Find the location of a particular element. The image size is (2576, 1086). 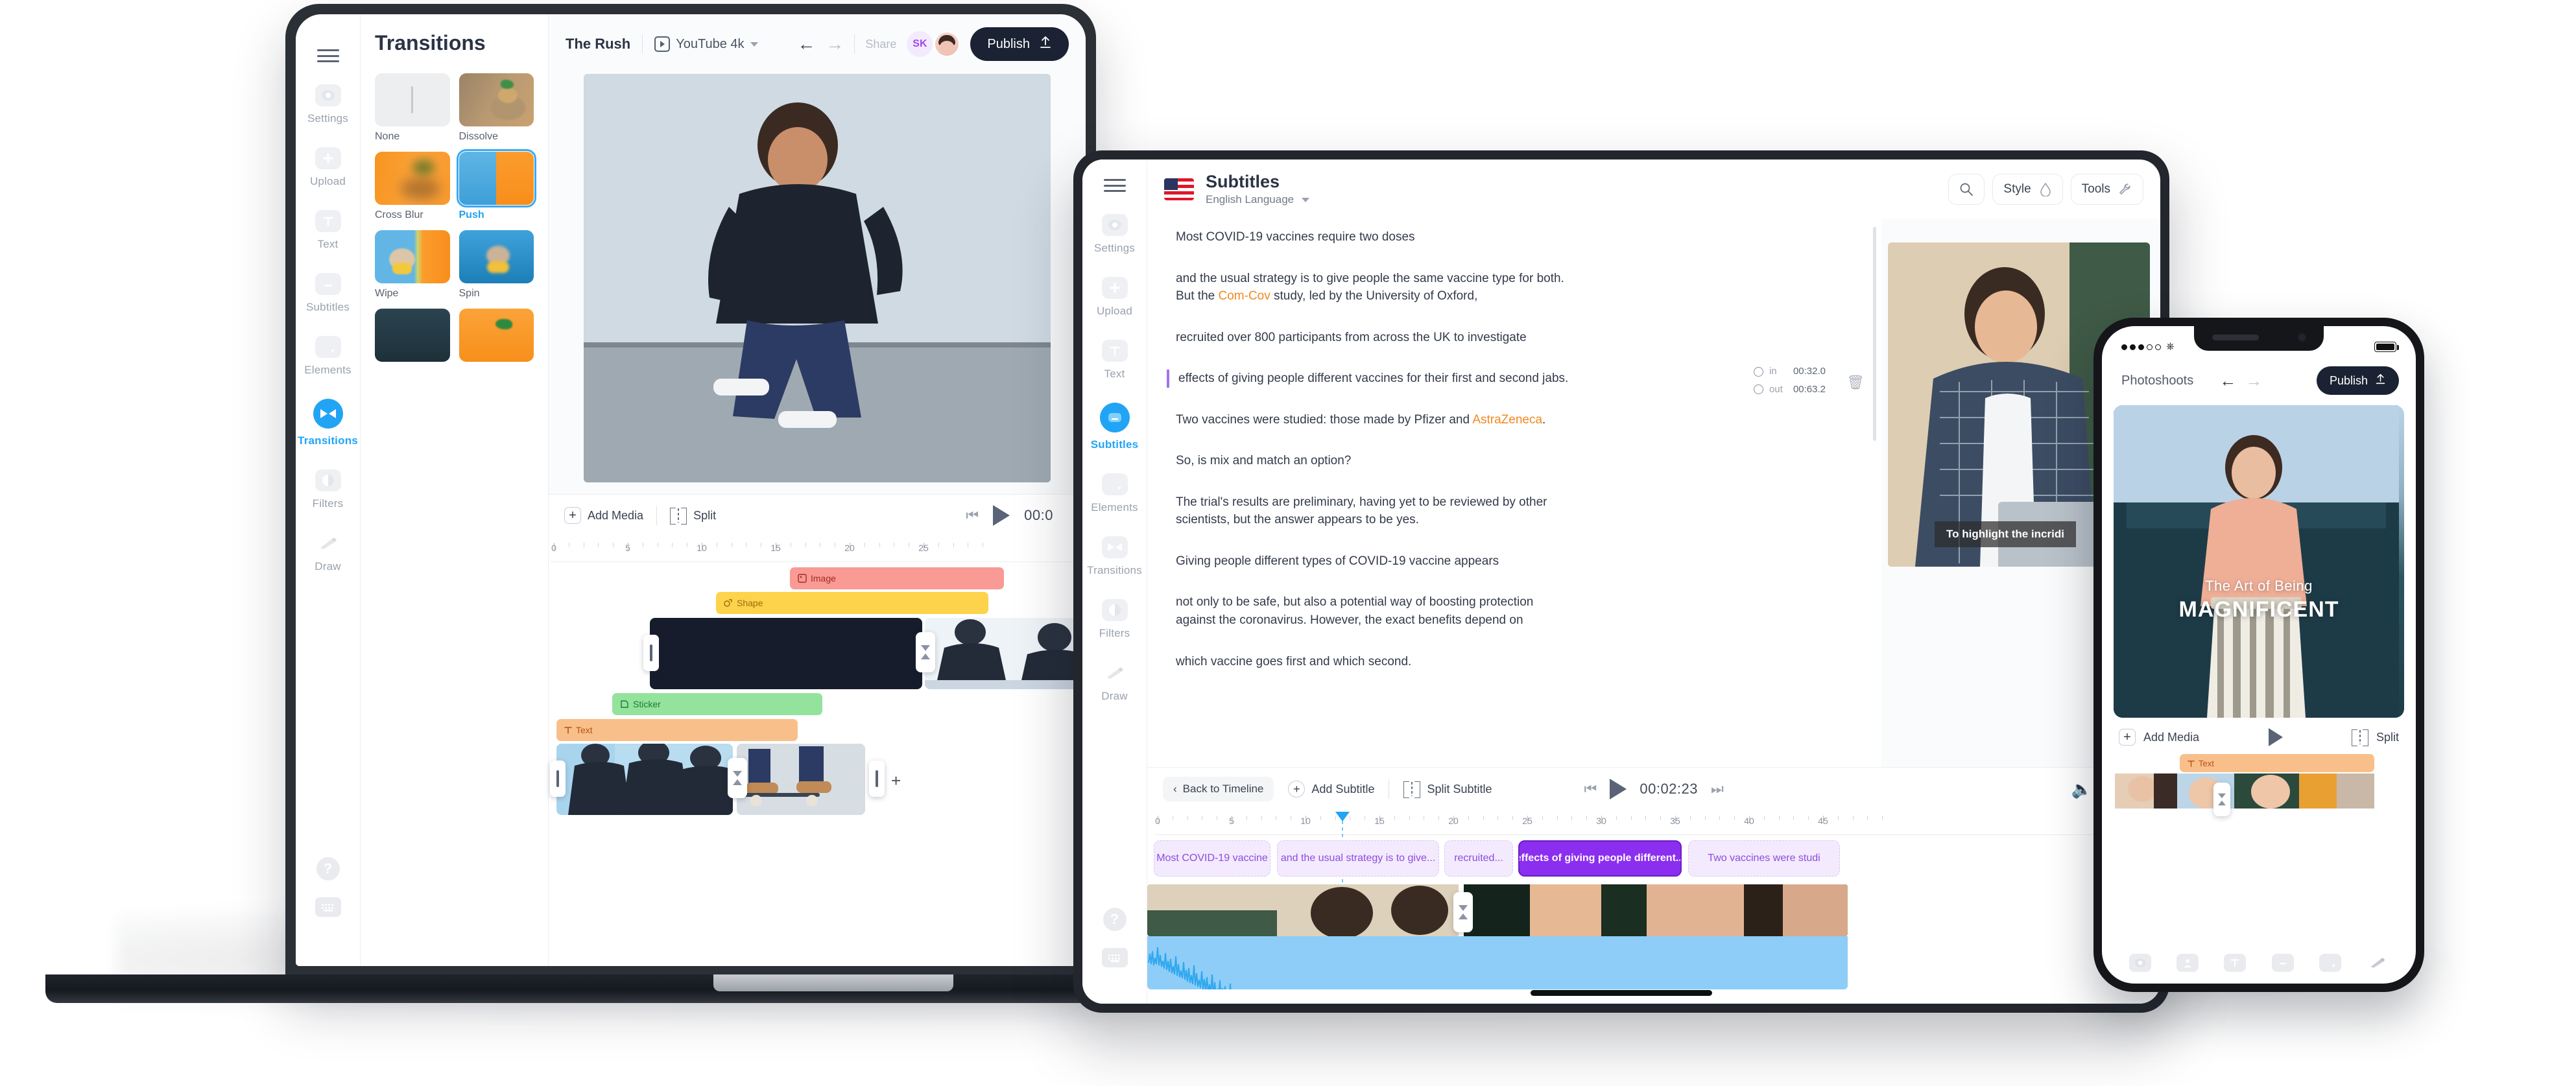

subtitle-chip: Most COVID-19 vaccine is located at coordinates (1212, 858).